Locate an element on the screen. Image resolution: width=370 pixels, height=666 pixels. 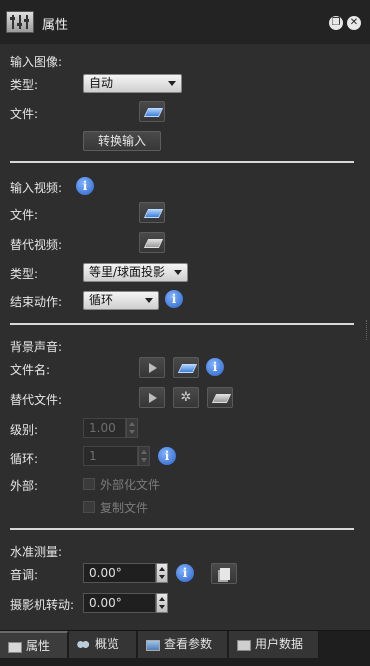
video-file-label: 文件: is located at coordinates (24, 215).